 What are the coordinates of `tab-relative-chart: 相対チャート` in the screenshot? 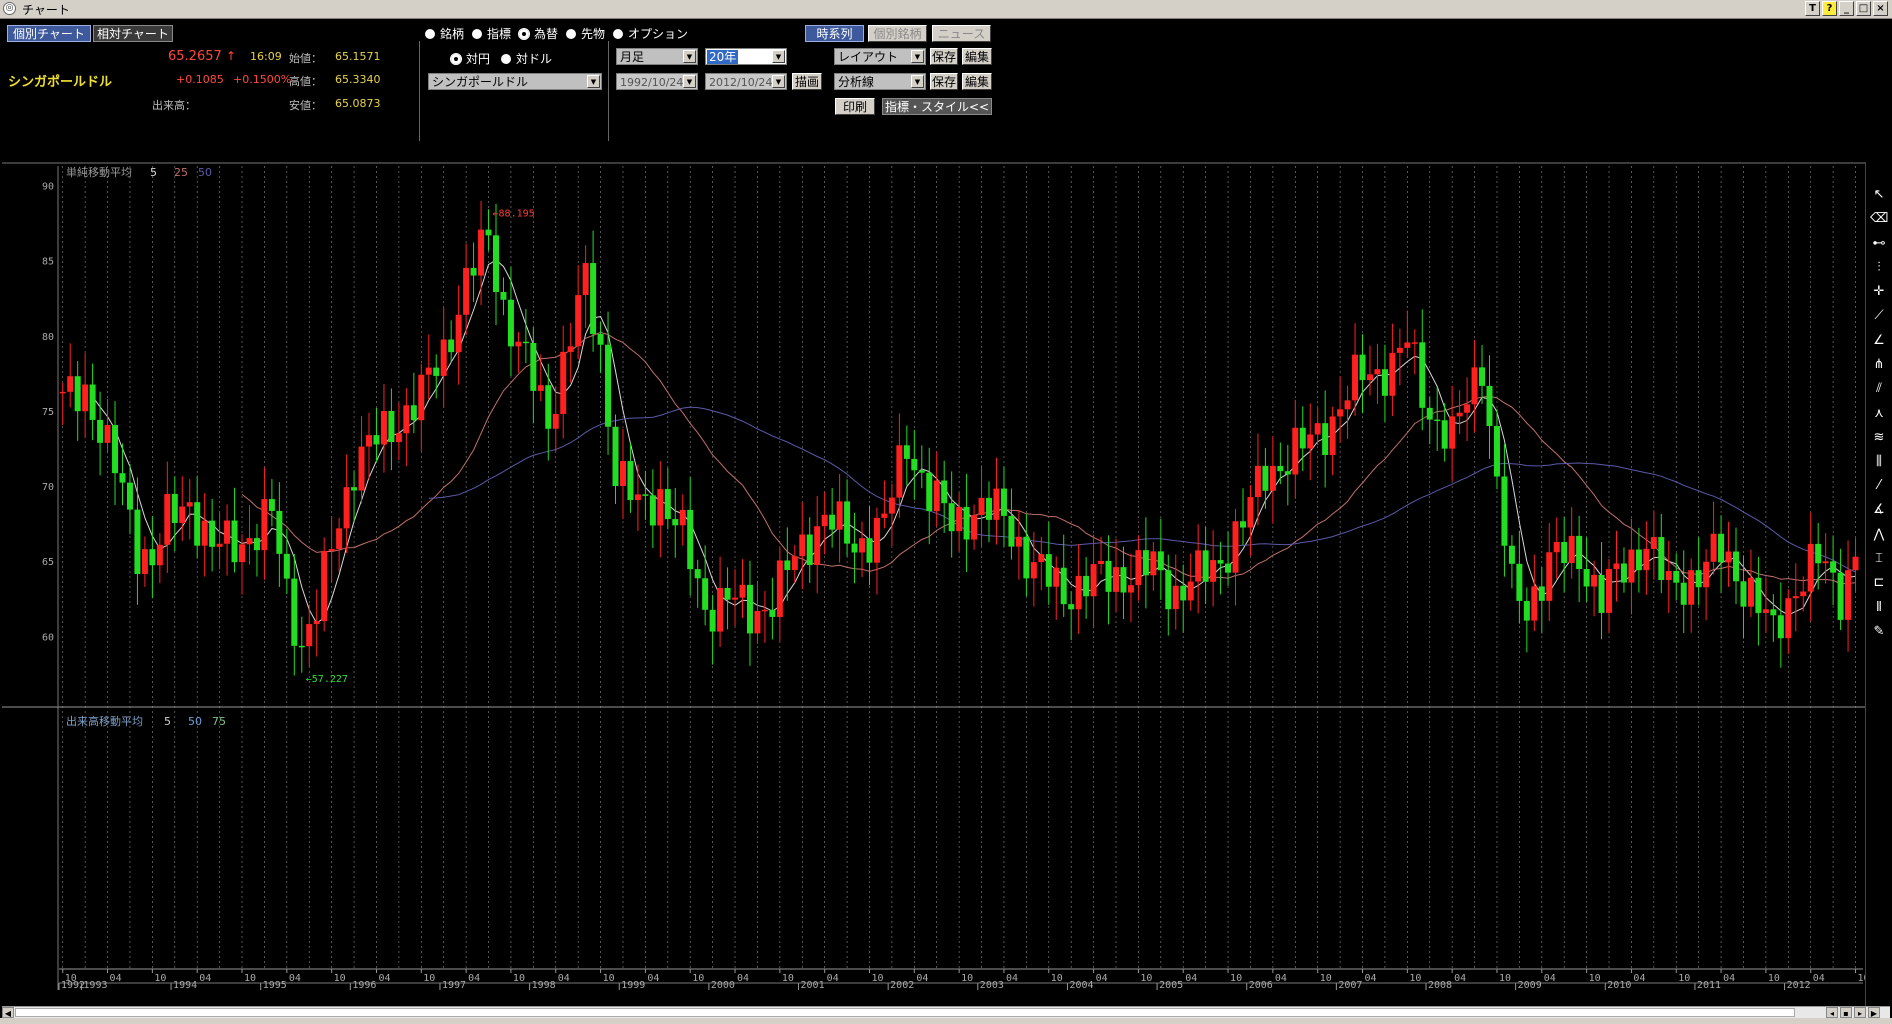 It's located at (133, 33).